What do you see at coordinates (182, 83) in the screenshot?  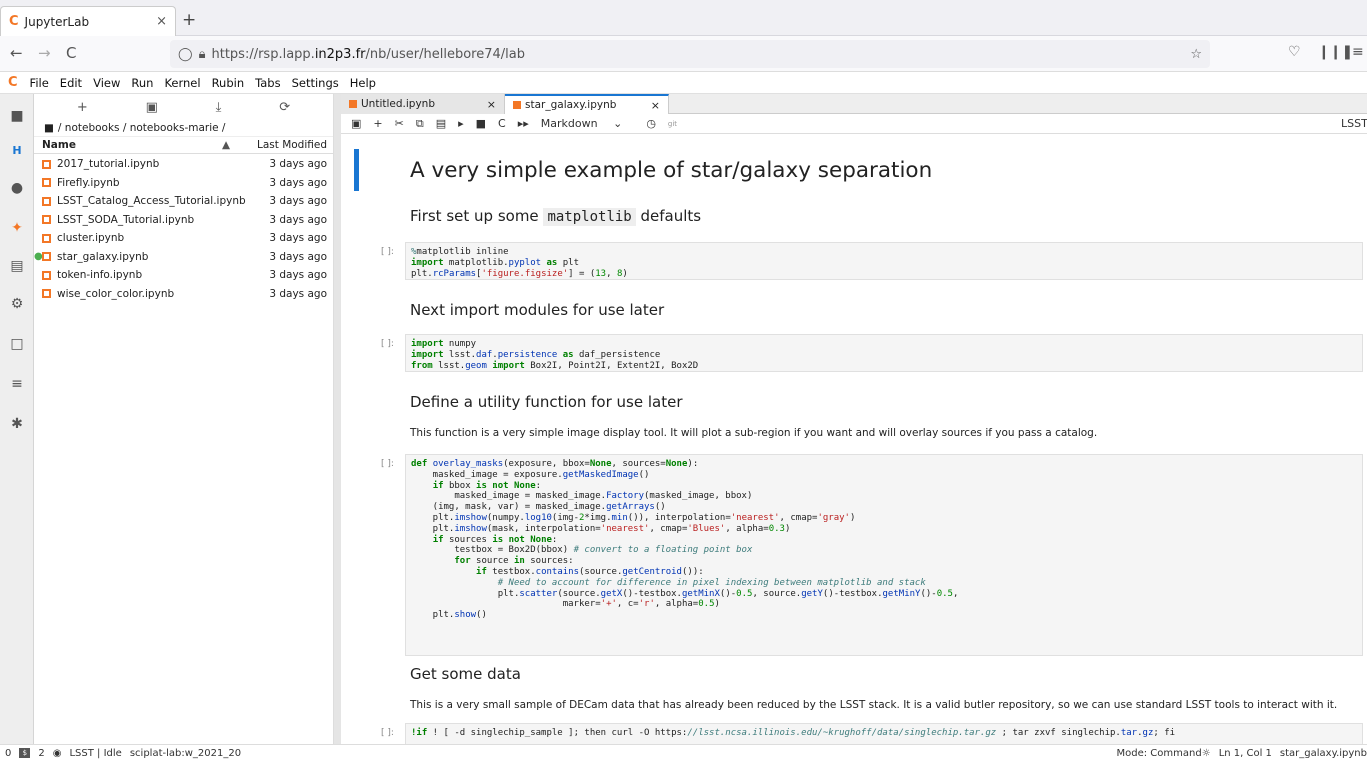 I see `menu-kernel: Kernel` at bounding box center [182, 83].